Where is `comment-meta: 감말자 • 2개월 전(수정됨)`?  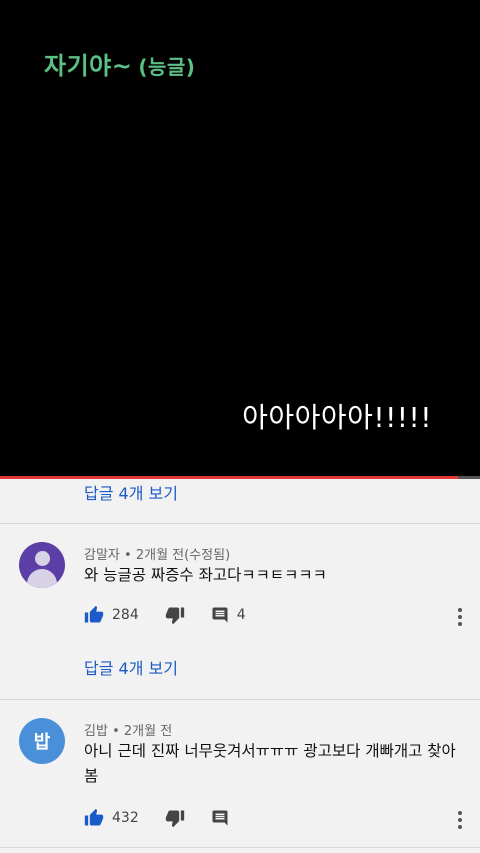
comment-meta: 감말자 • 2개월 전(수정됨) is located at coordinates (157, 553).